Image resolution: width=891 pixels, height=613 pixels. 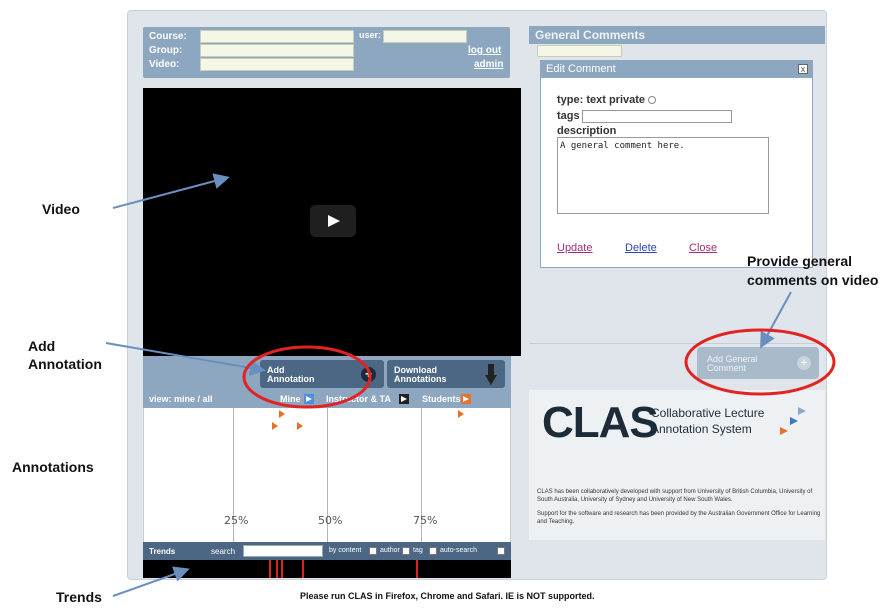 I want to click on user-label: user:, so click(x=370, y=35).